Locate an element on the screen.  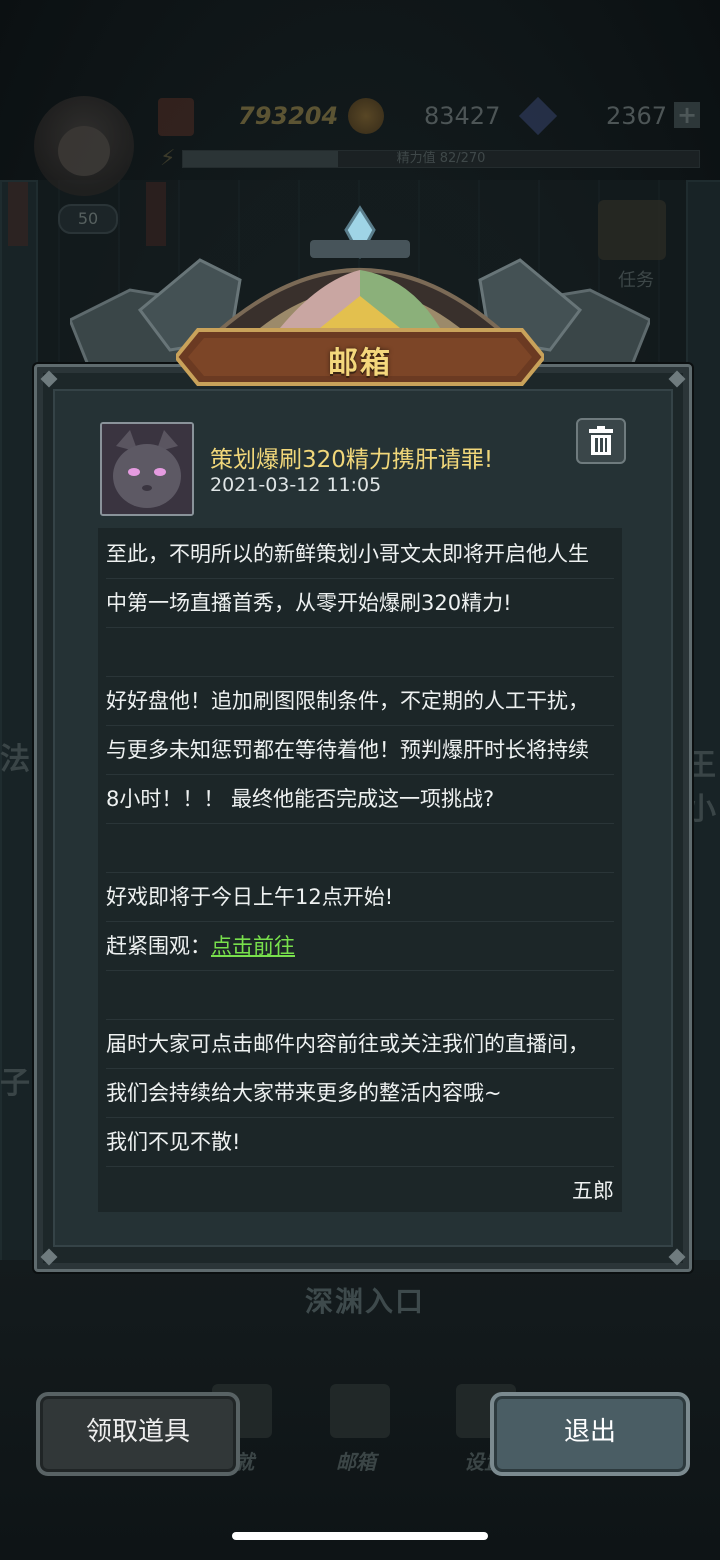
mail-link-prefix: 赶紧围观： is located at coordinates (158, 946).